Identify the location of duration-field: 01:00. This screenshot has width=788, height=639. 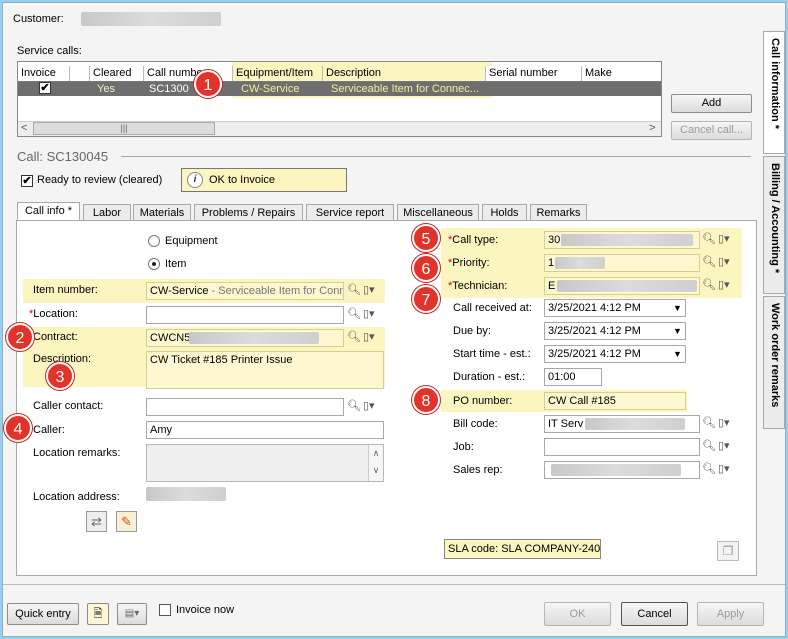
(573, 377).